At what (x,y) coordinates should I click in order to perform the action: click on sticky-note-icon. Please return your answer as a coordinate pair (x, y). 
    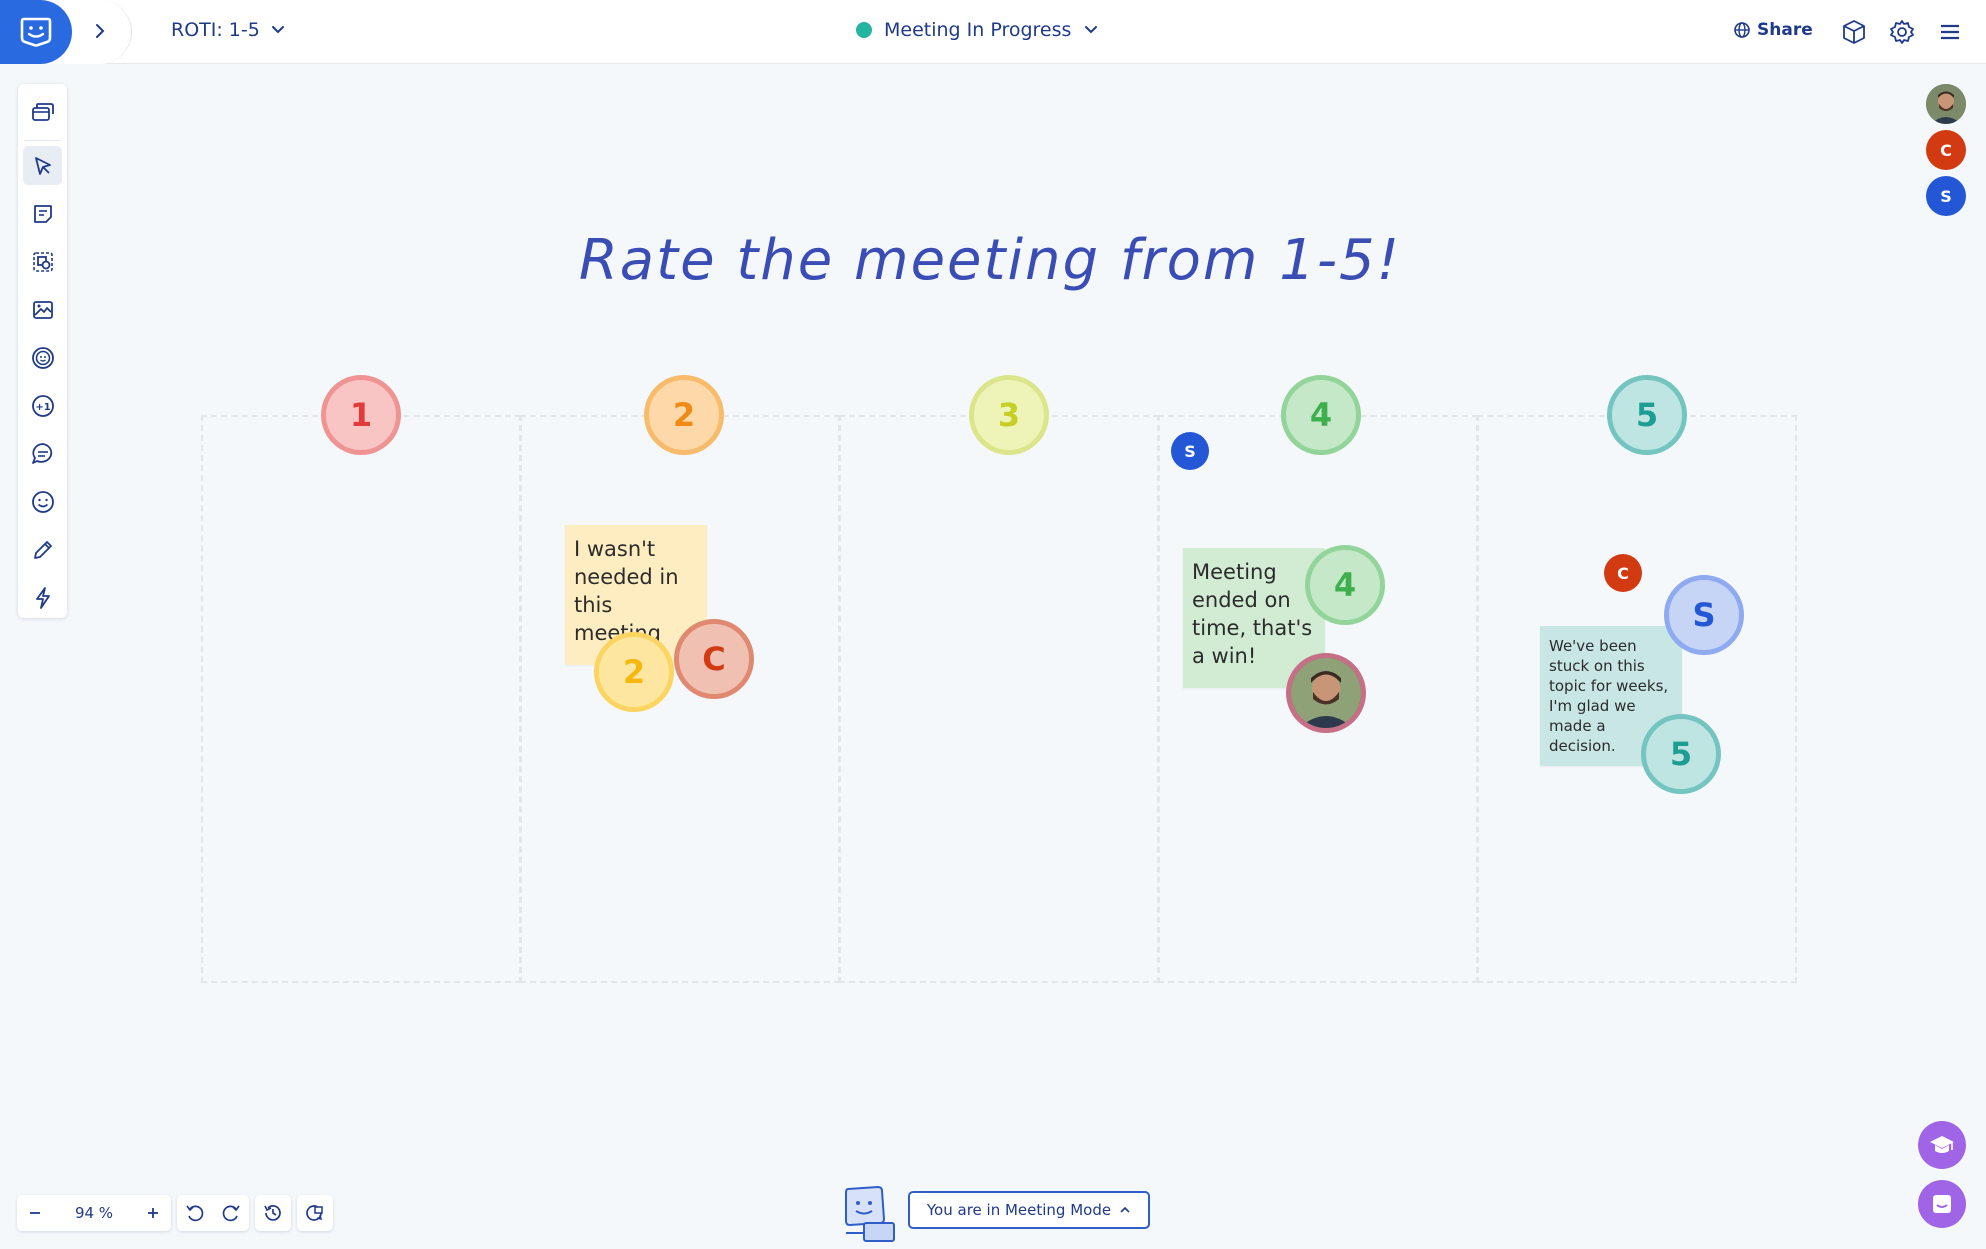
    Looking at the image, I should click on (42, 213).